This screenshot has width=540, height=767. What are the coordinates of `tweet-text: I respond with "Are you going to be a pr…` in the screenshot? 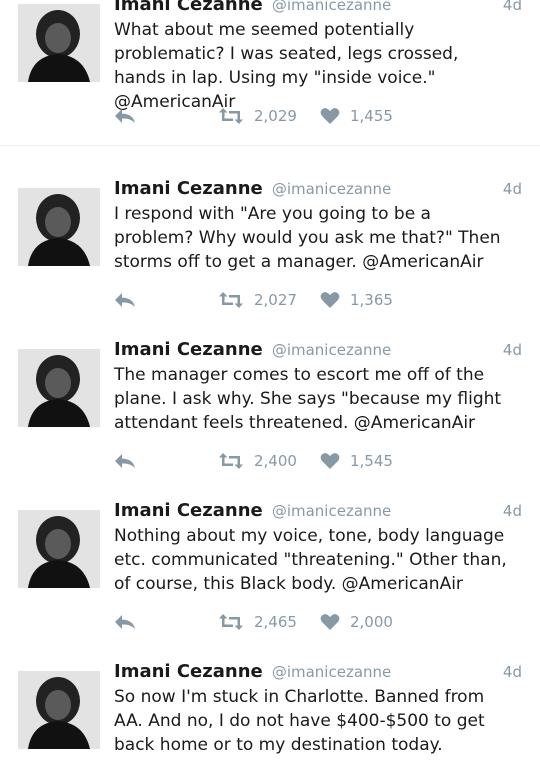 It's located at (307, 238).